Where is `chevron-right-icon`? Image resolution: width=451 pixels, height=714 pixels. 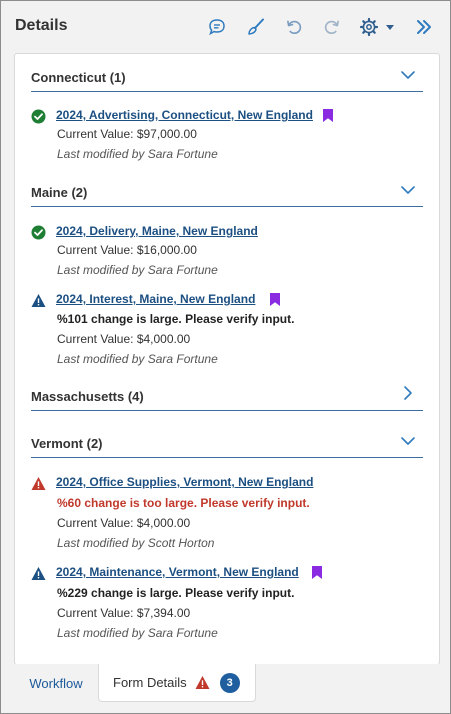
chevron-right-icon is located at coordinates (408, 394).